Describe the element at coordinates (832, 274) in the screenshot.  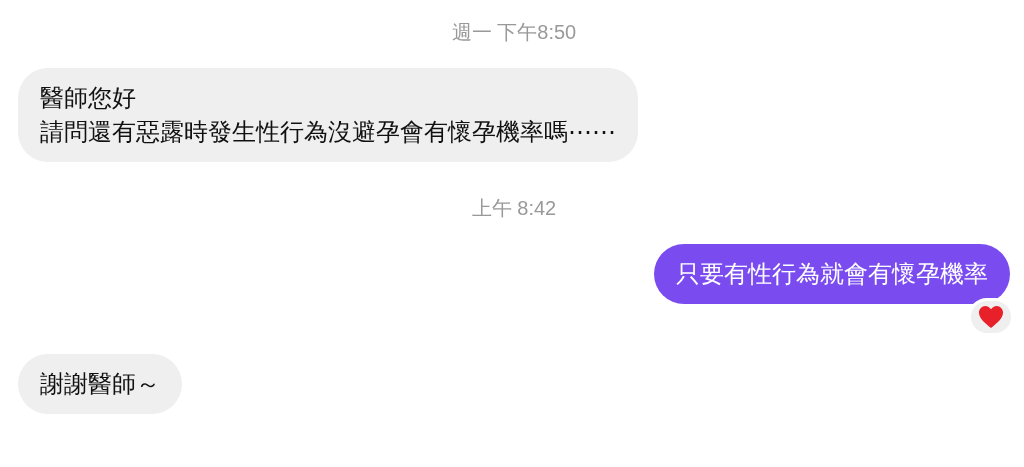
I see `sent-message: 只要有性行為就會有懷孕機率` at that location.